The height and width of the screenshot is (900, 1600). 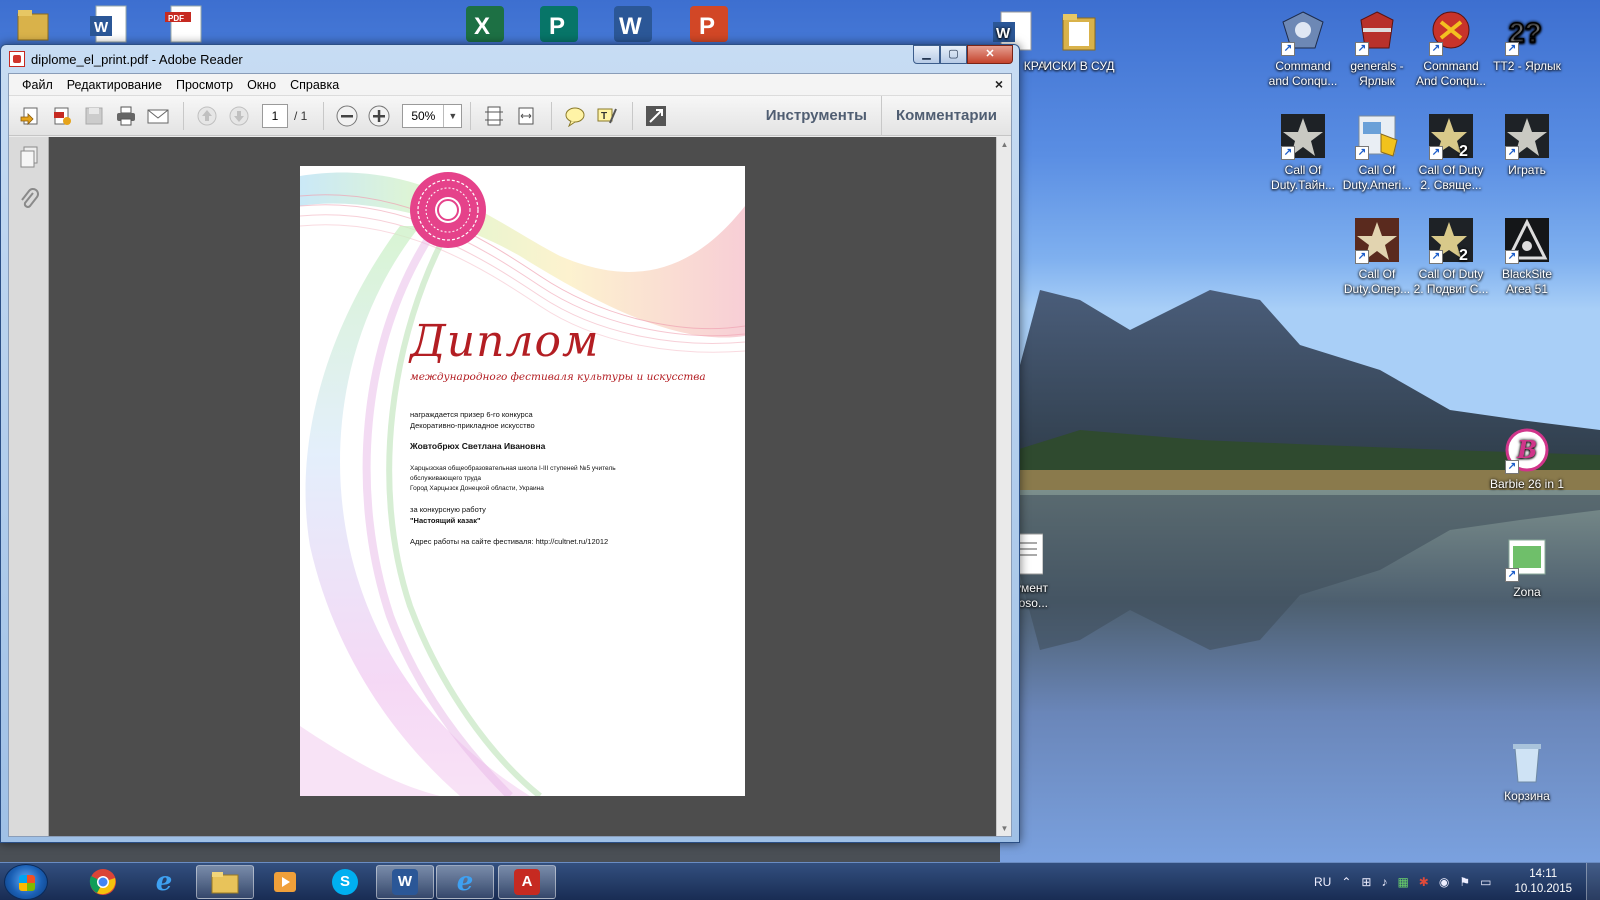 What do you see at coordinates (39, 25) in the screenshot?
I see `folder-icon` at bounding box center [39, 25].